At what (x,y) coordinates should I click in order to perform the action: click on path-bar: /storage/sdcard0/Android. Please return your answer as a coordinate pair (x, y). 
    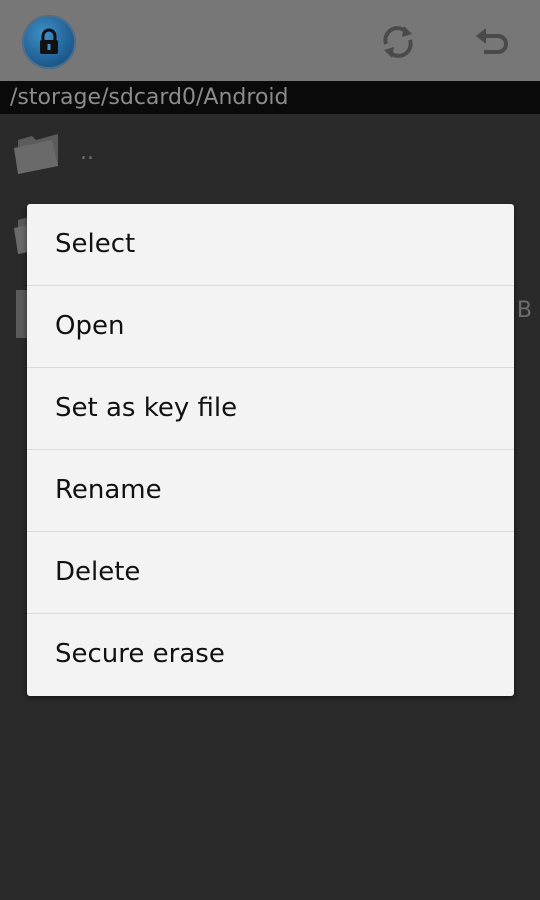
    Looking at the image, I should click on (270, 97).